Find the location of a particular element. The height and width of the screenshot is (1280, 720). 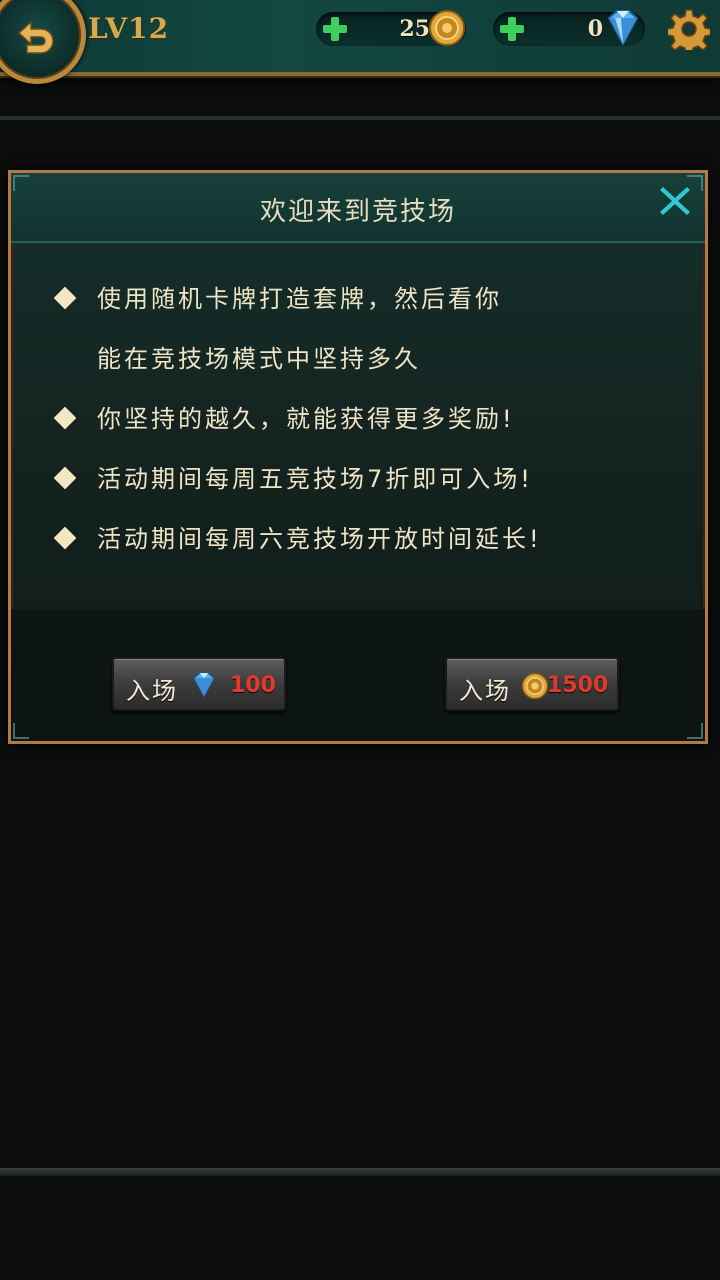

divider-bottom is located at coordinates (360, 1172).